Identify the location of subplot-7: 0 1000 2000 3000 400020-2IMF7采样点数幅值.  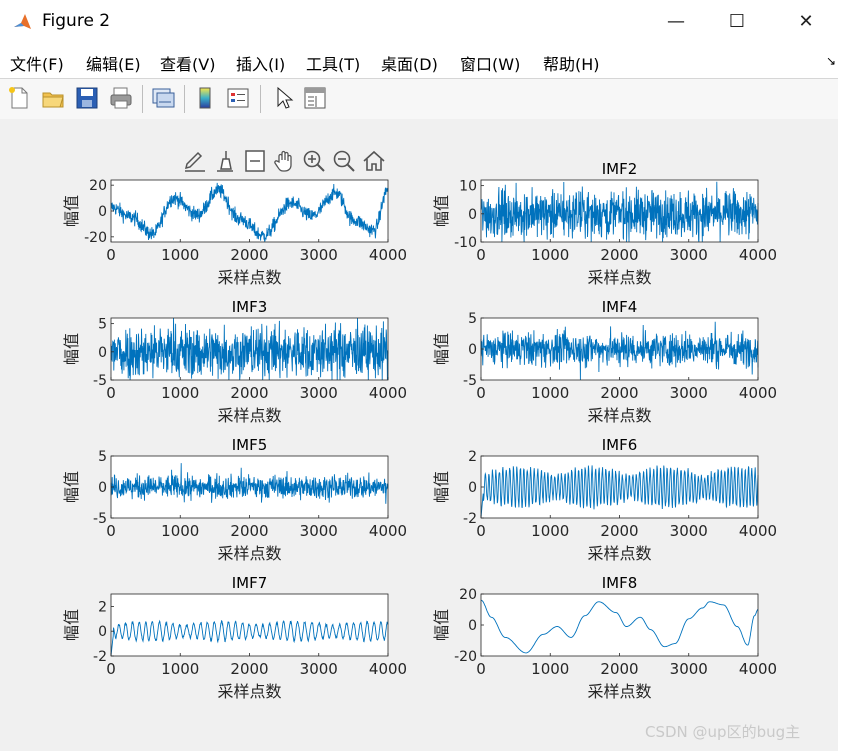
(234, 637).